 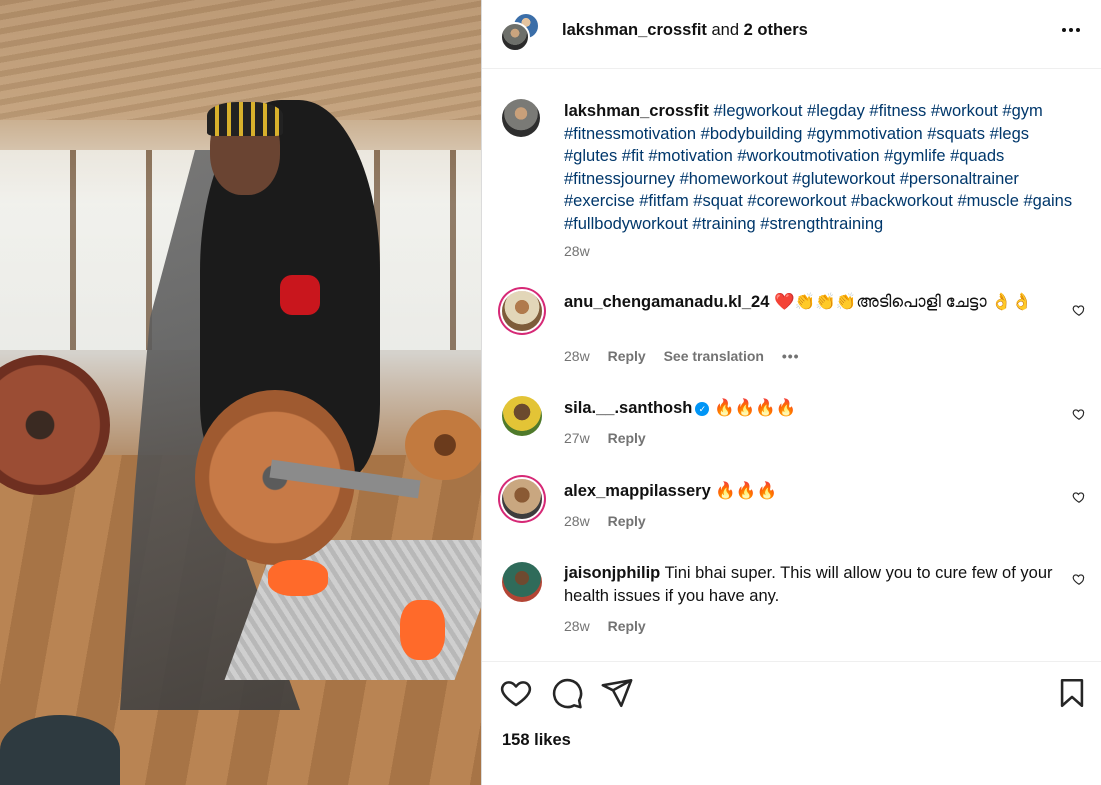 What do you see at coordinates (521, 118) in the screenshot?
I see `caption-author-avatar` at bounding box center [521, 118].